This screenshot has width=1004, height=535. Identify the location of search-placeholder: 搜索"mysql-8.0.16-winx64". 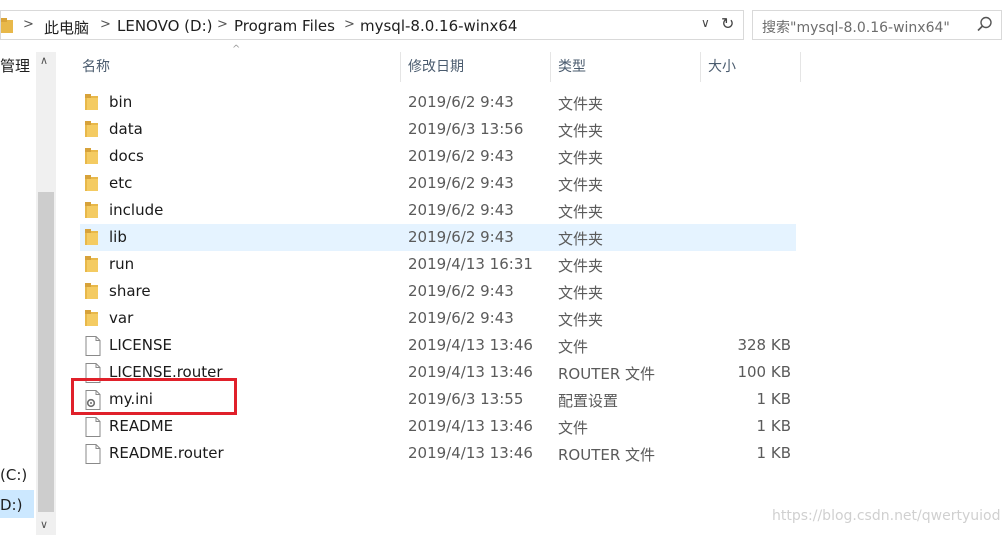
(856, 28).